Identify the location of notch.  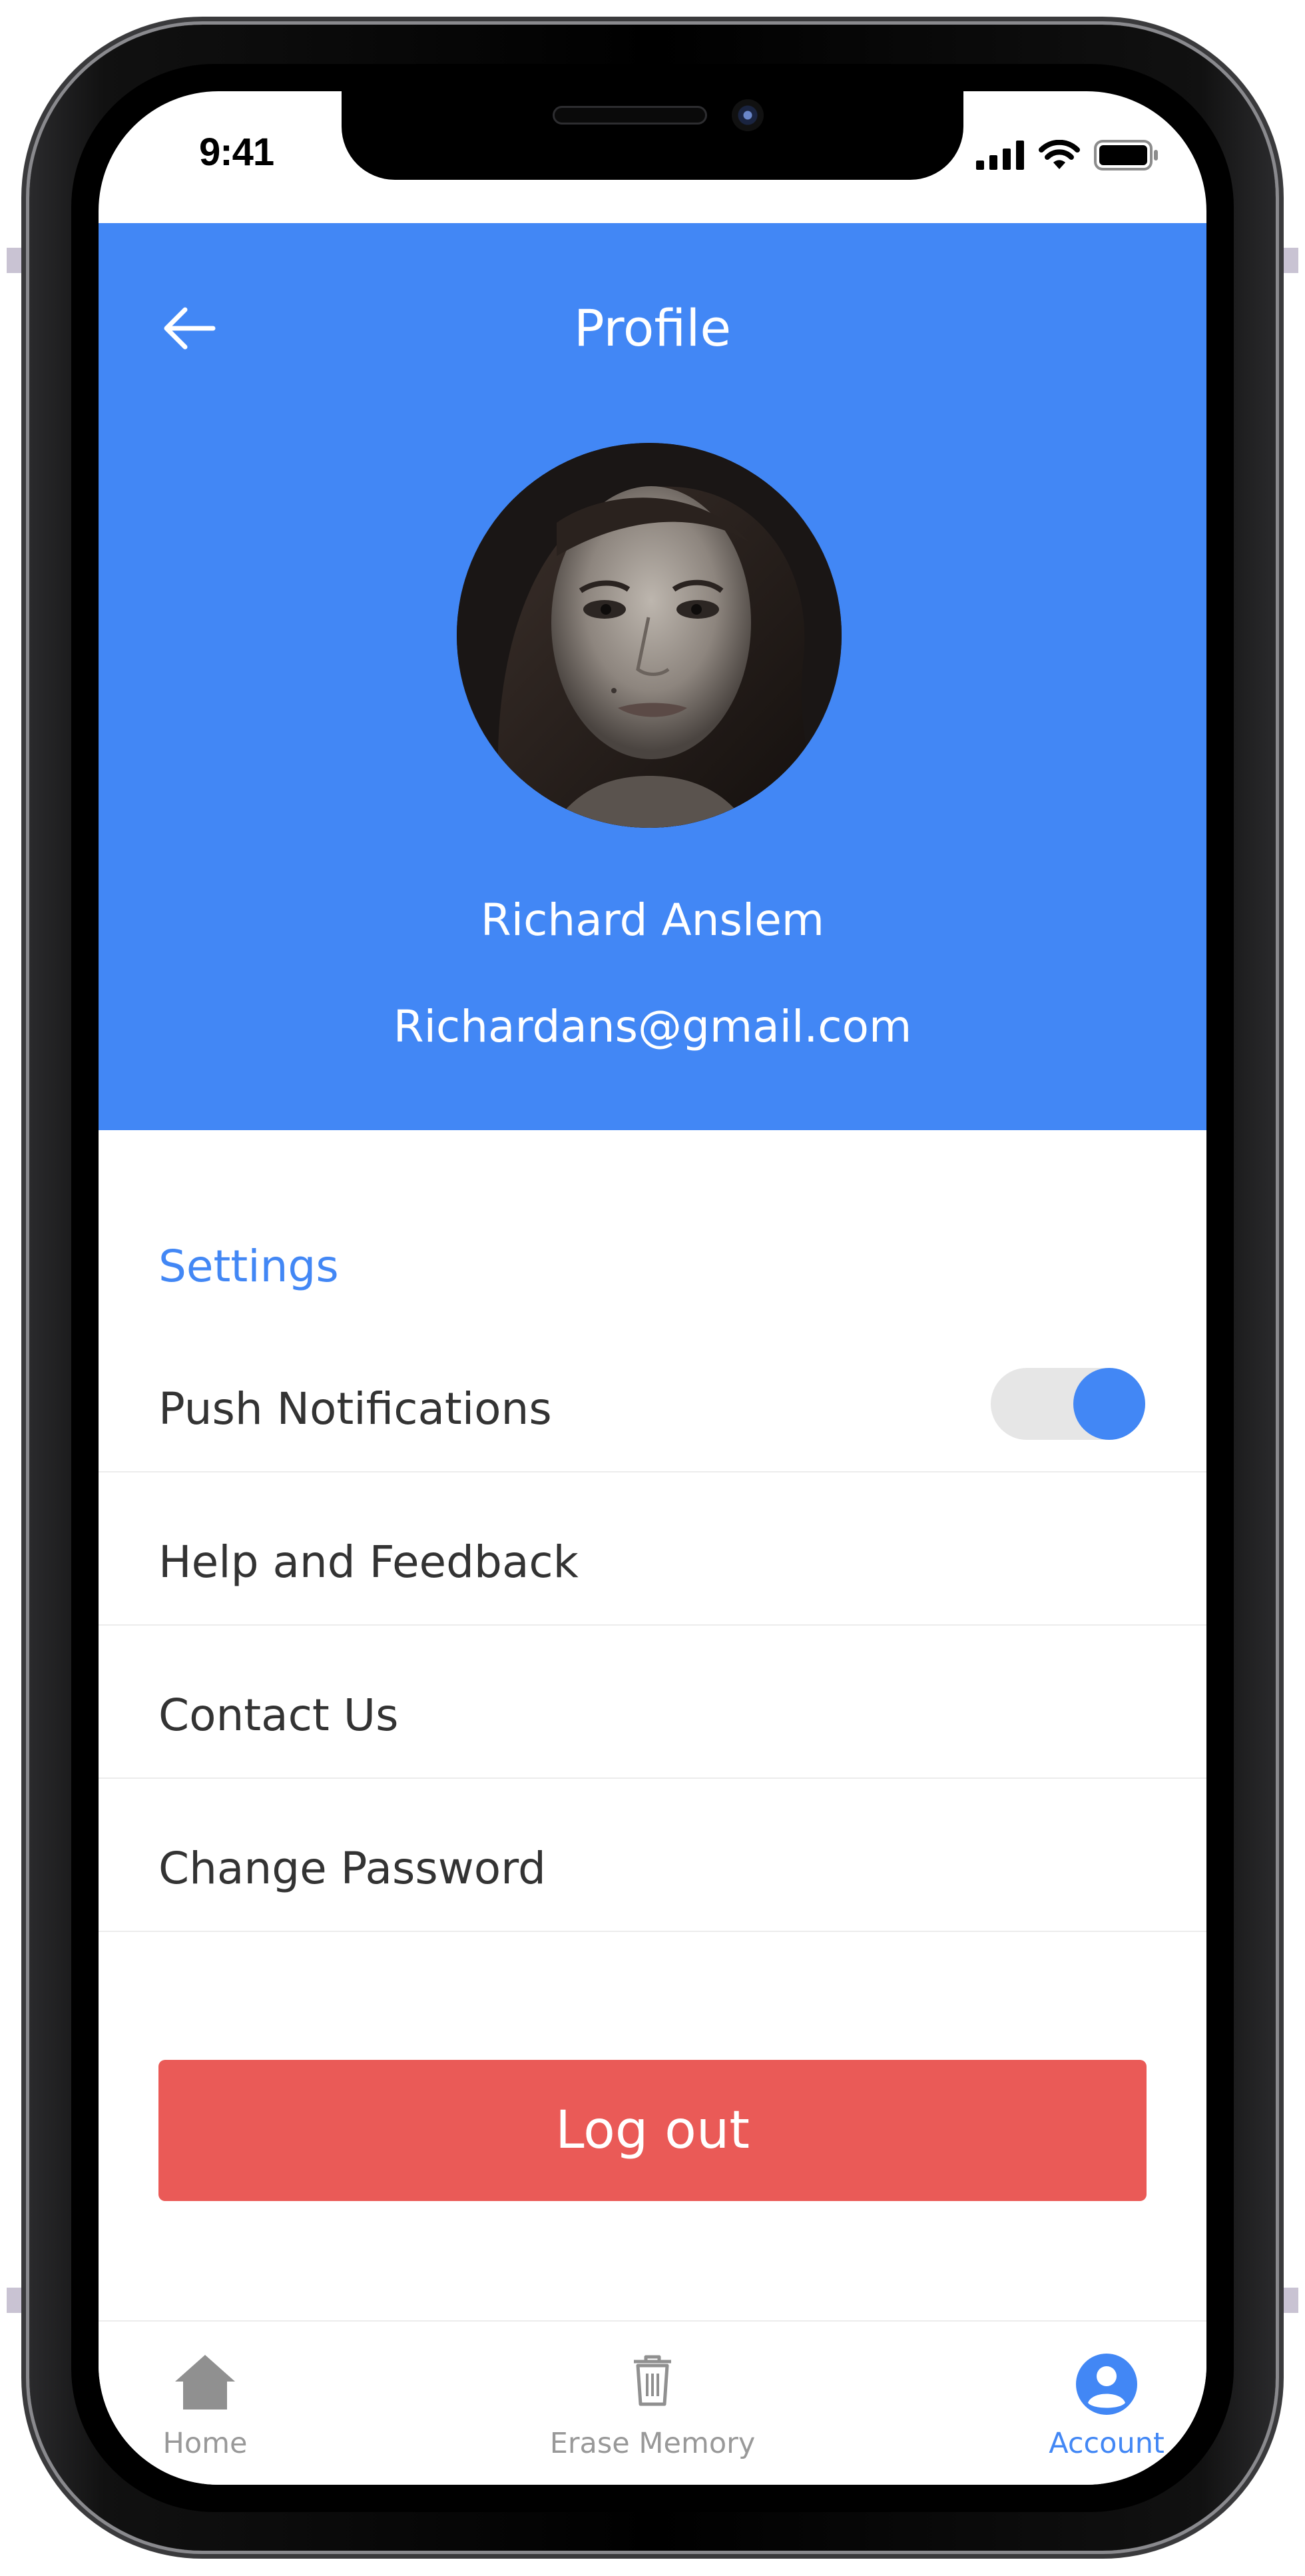
(652, 135).